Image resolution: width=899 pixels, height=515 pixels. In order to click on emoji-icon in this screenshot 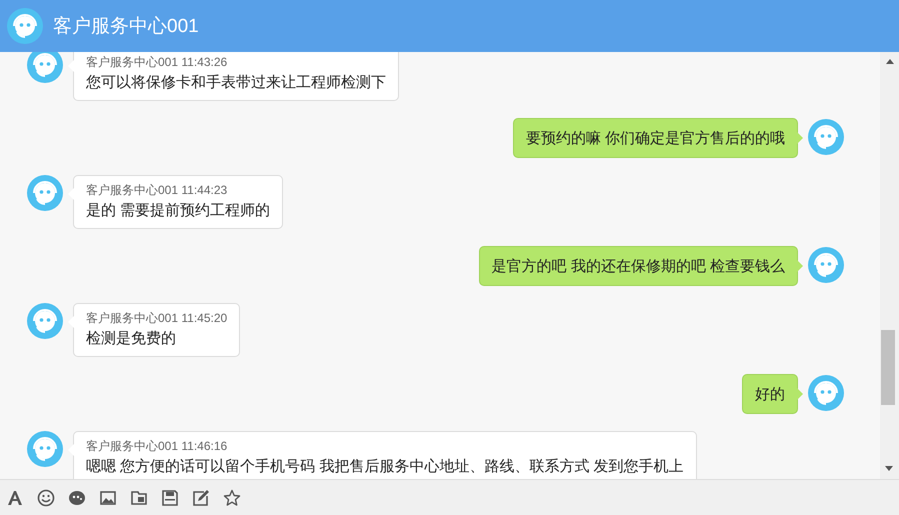, I will do `click(46, 497)`.